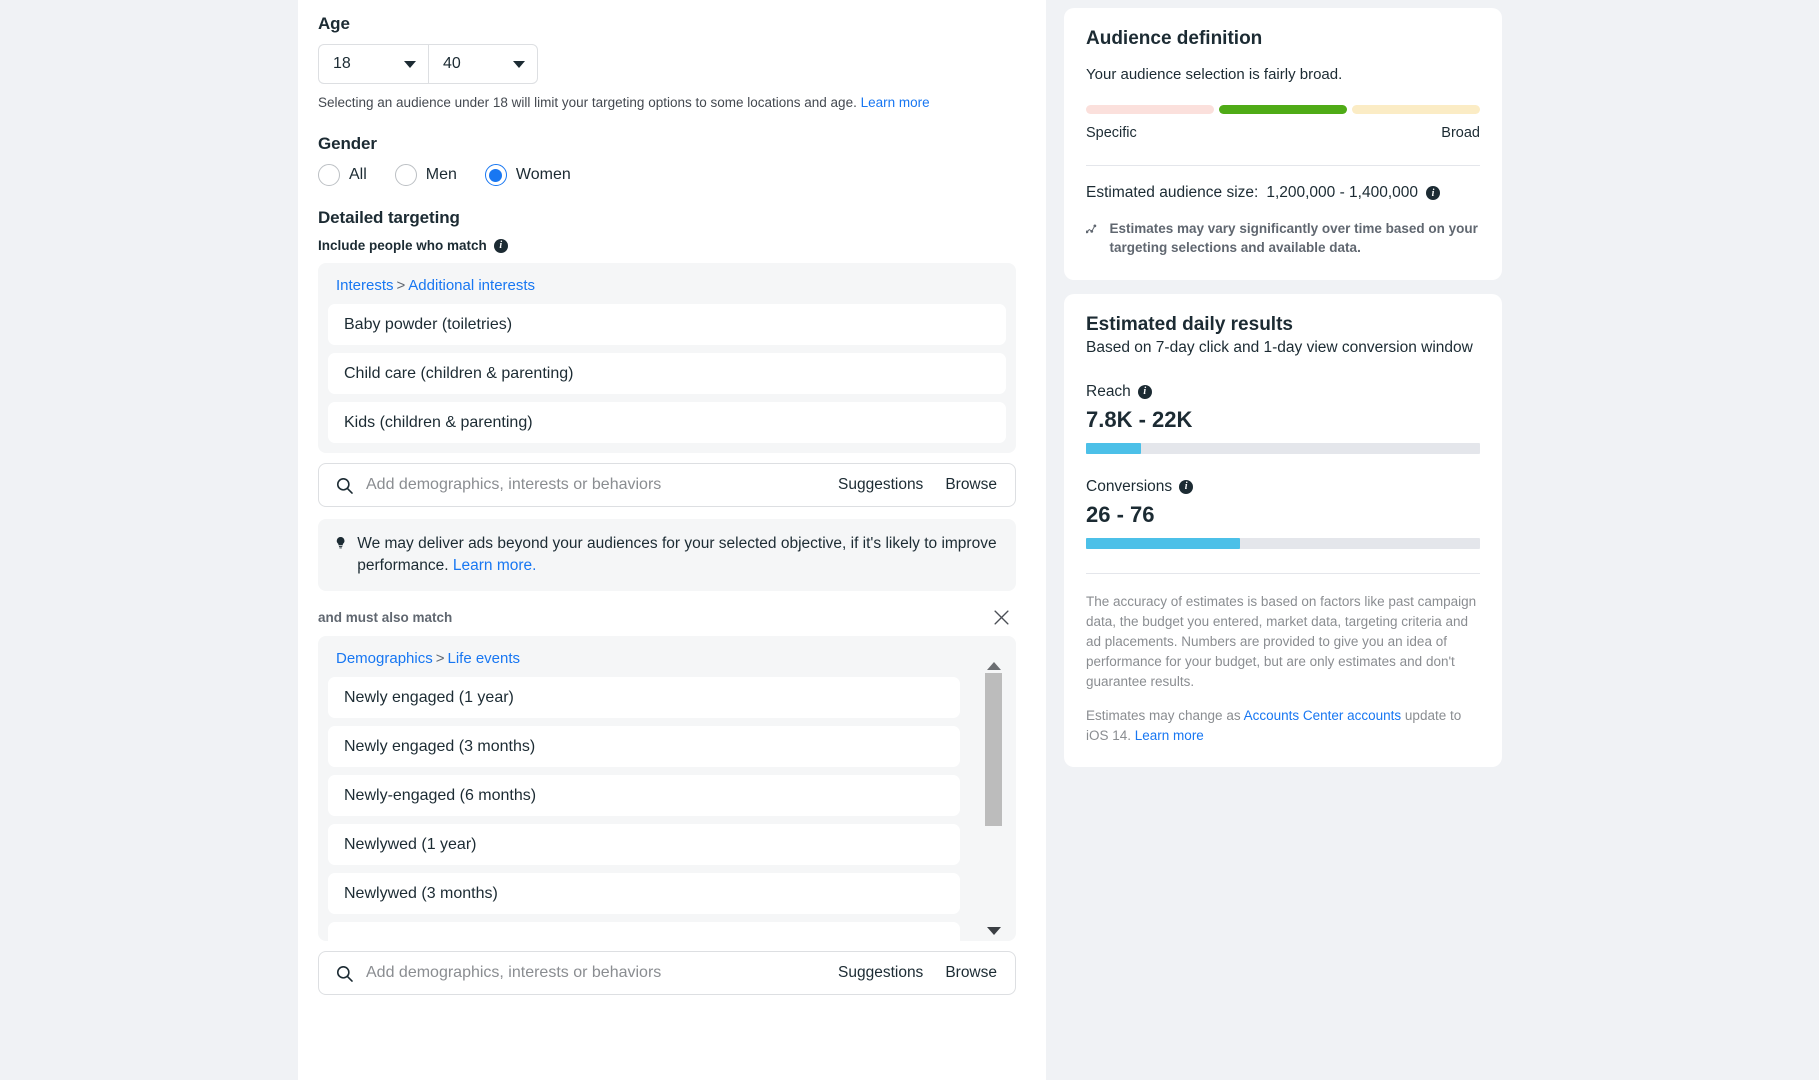  Describe the element at coordinates (342, 63) in the screenshot. I see `age-min-value: 18` at that location.